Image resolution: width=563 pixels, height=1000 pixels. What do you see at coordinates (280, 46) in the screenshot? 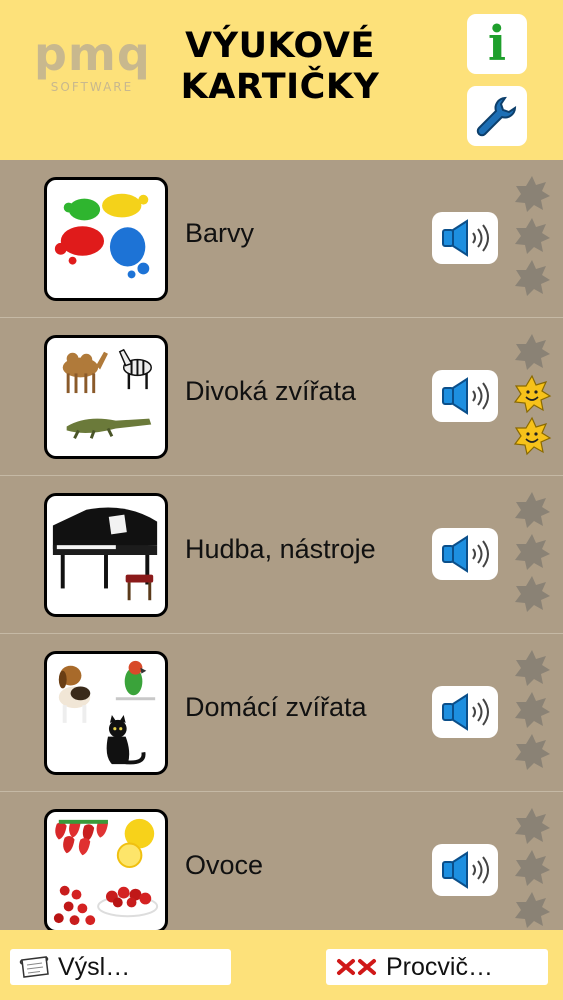
I see `app-title-line1: VÝUKOVÉ` at bounding box center [280, 46].